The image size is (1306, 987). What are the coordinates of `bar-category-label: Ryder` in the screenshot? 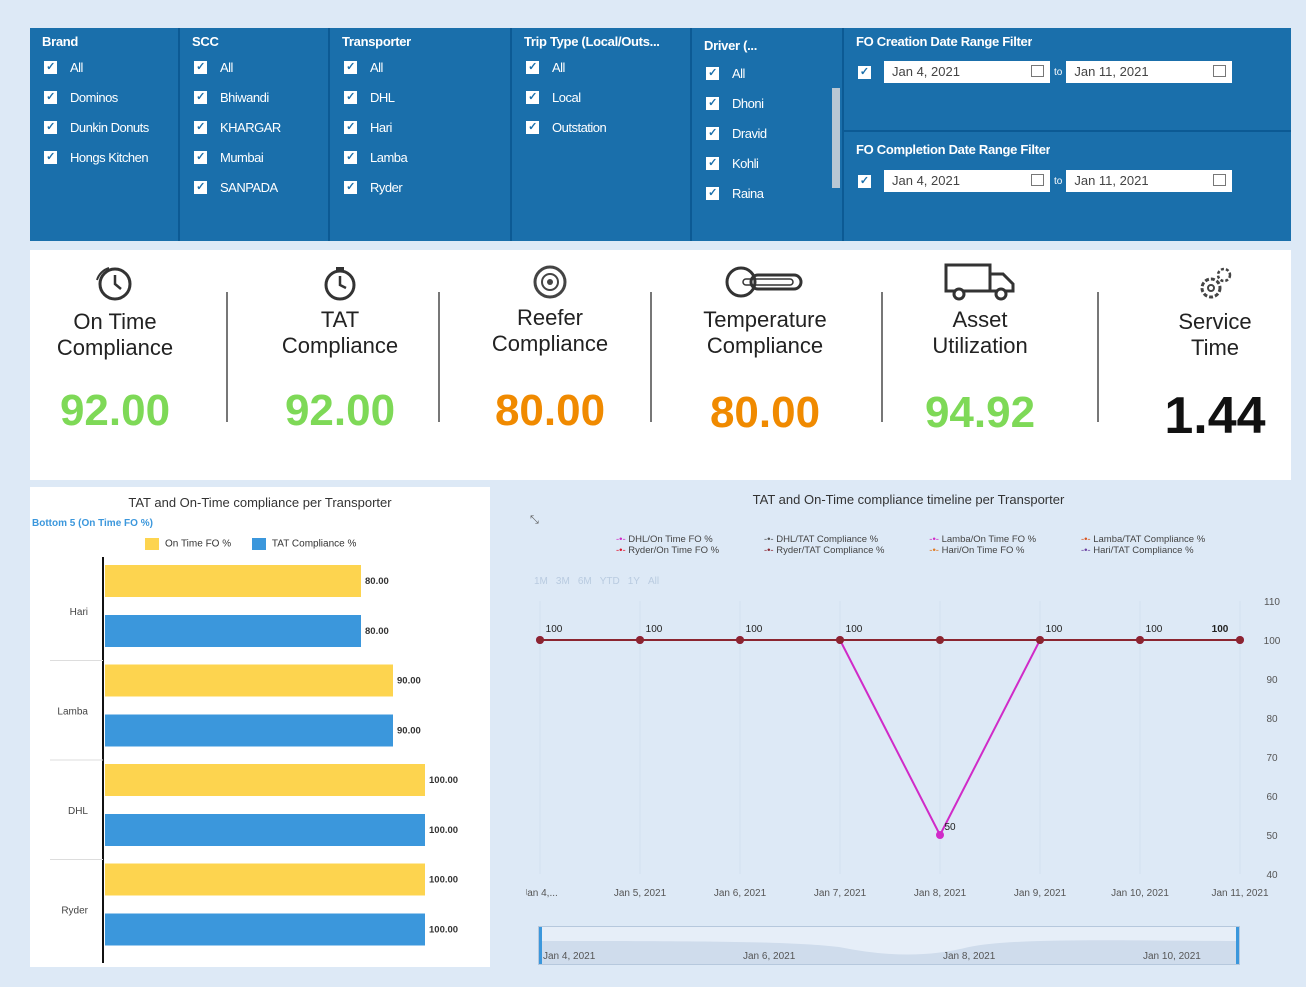 It's located at (74, 911).